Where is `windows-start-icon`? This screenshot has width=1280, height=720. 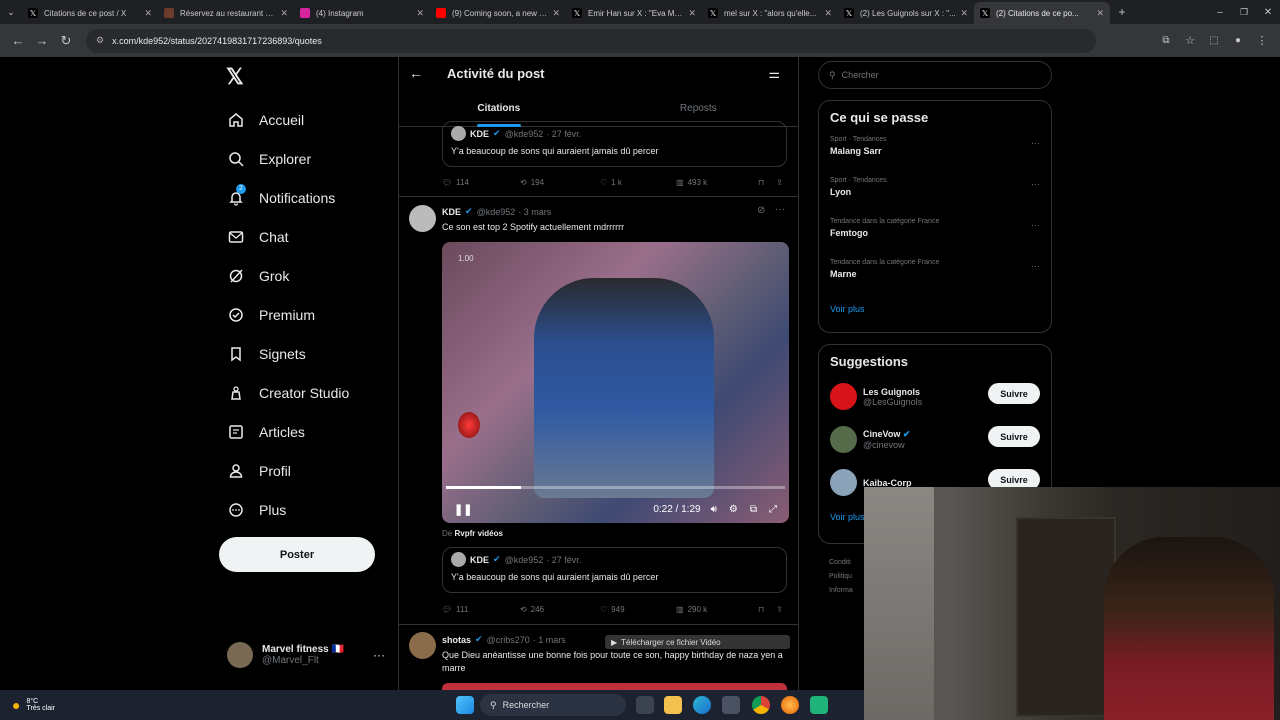 windows-start-icon is located at coordinates (465, 705).